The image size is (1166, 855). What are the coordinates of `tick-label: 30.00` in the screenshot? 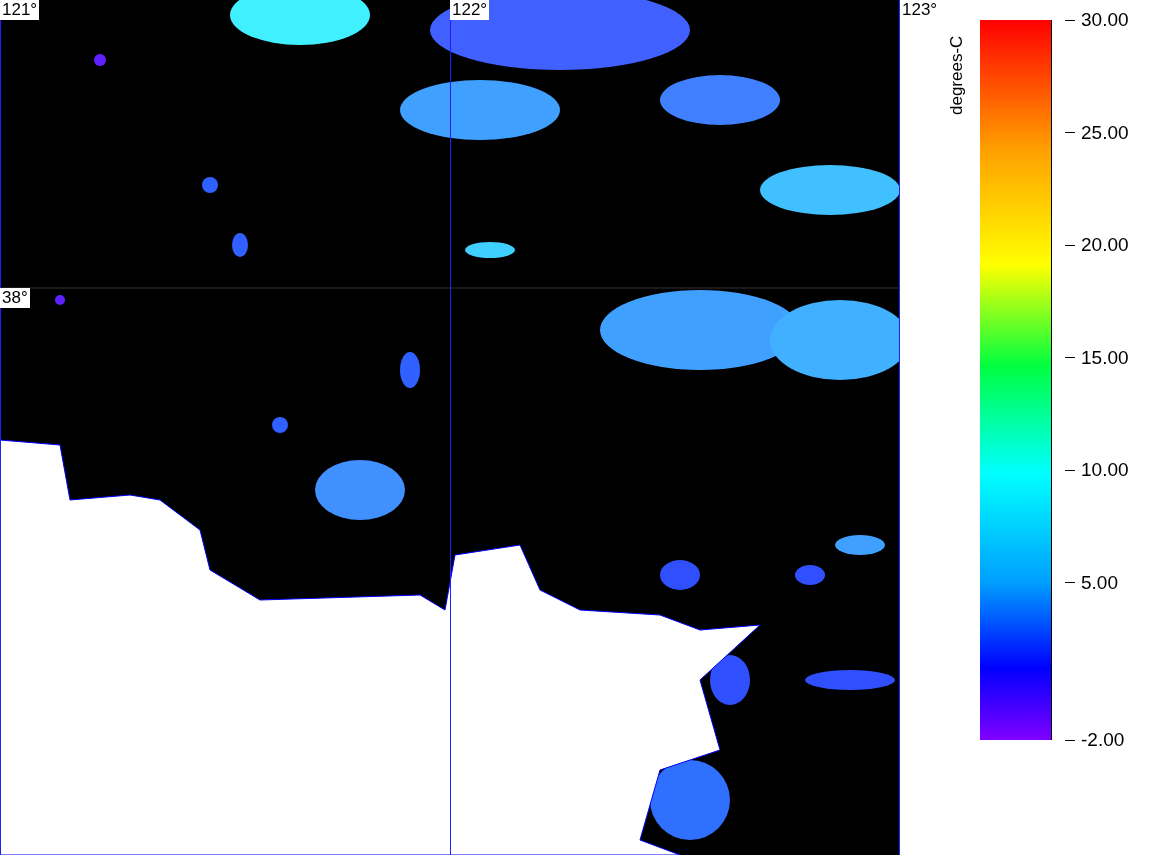 It's located at (1105, 20).